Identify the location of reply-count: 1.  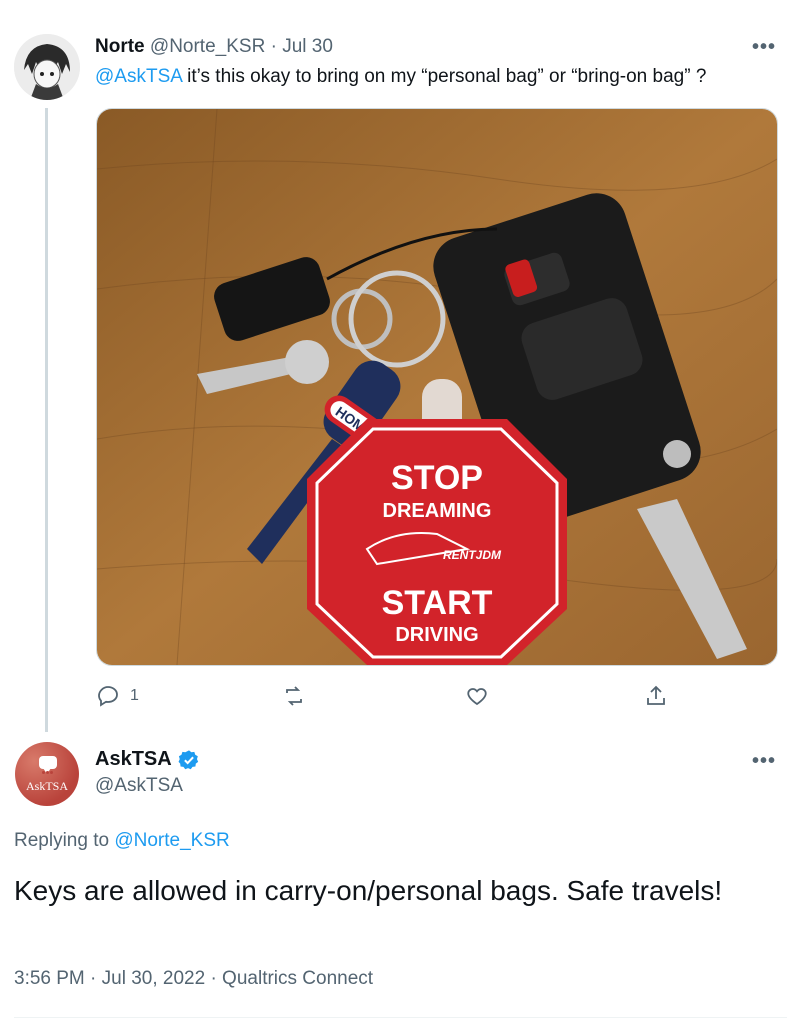
(134, 695).